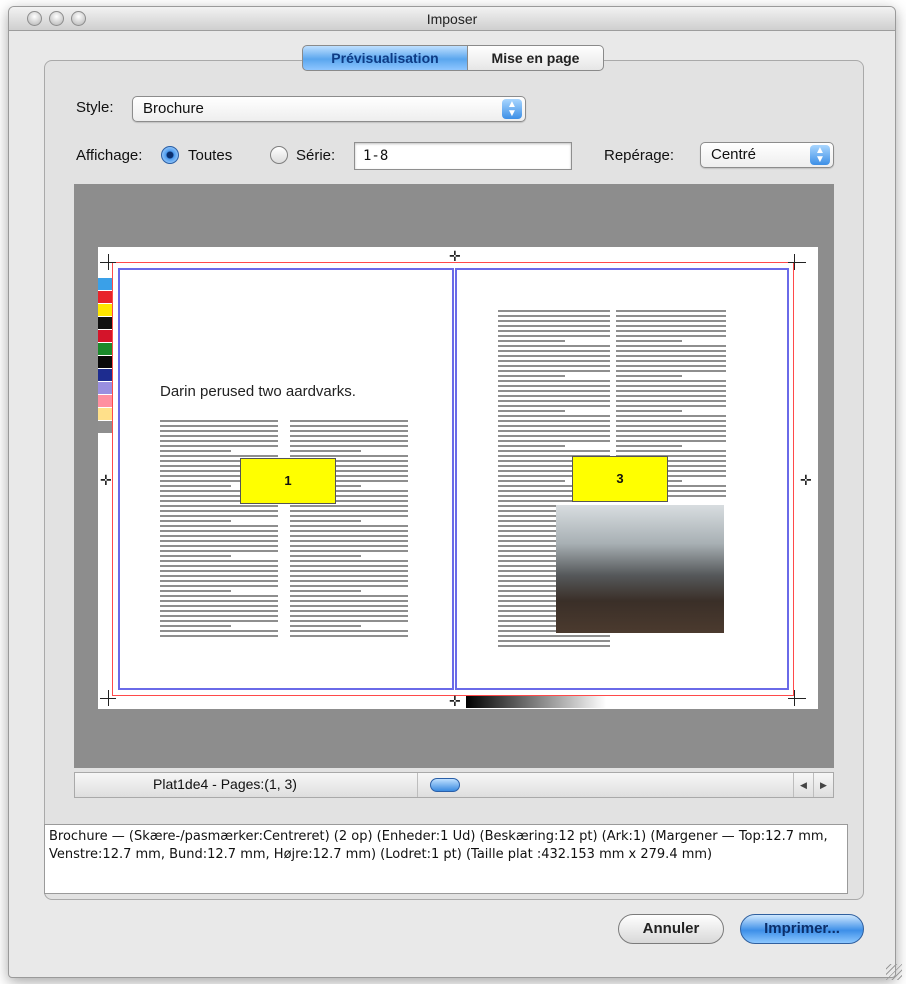 The image size is (906, 984). What do you see at coordinates (385, 58) in the screenshot?
I see `tab-preview: Prévisualisation` at bounding box center [385, 58].